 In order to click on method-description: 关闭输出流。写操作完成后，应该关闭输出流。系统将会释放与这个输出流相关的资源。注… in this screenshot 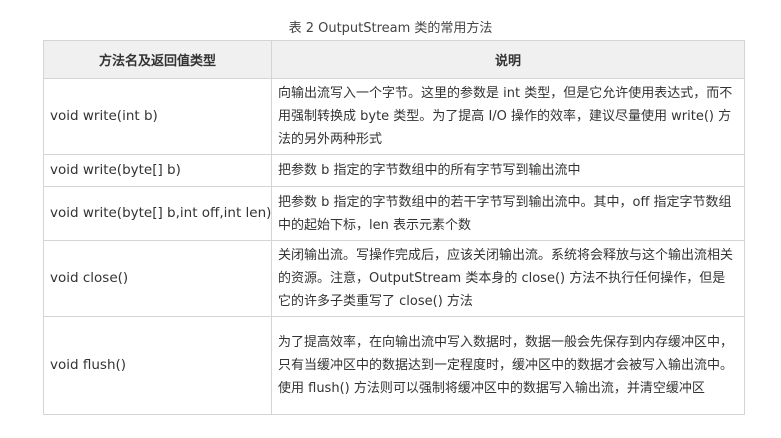, I will do `click(508, 278)`.